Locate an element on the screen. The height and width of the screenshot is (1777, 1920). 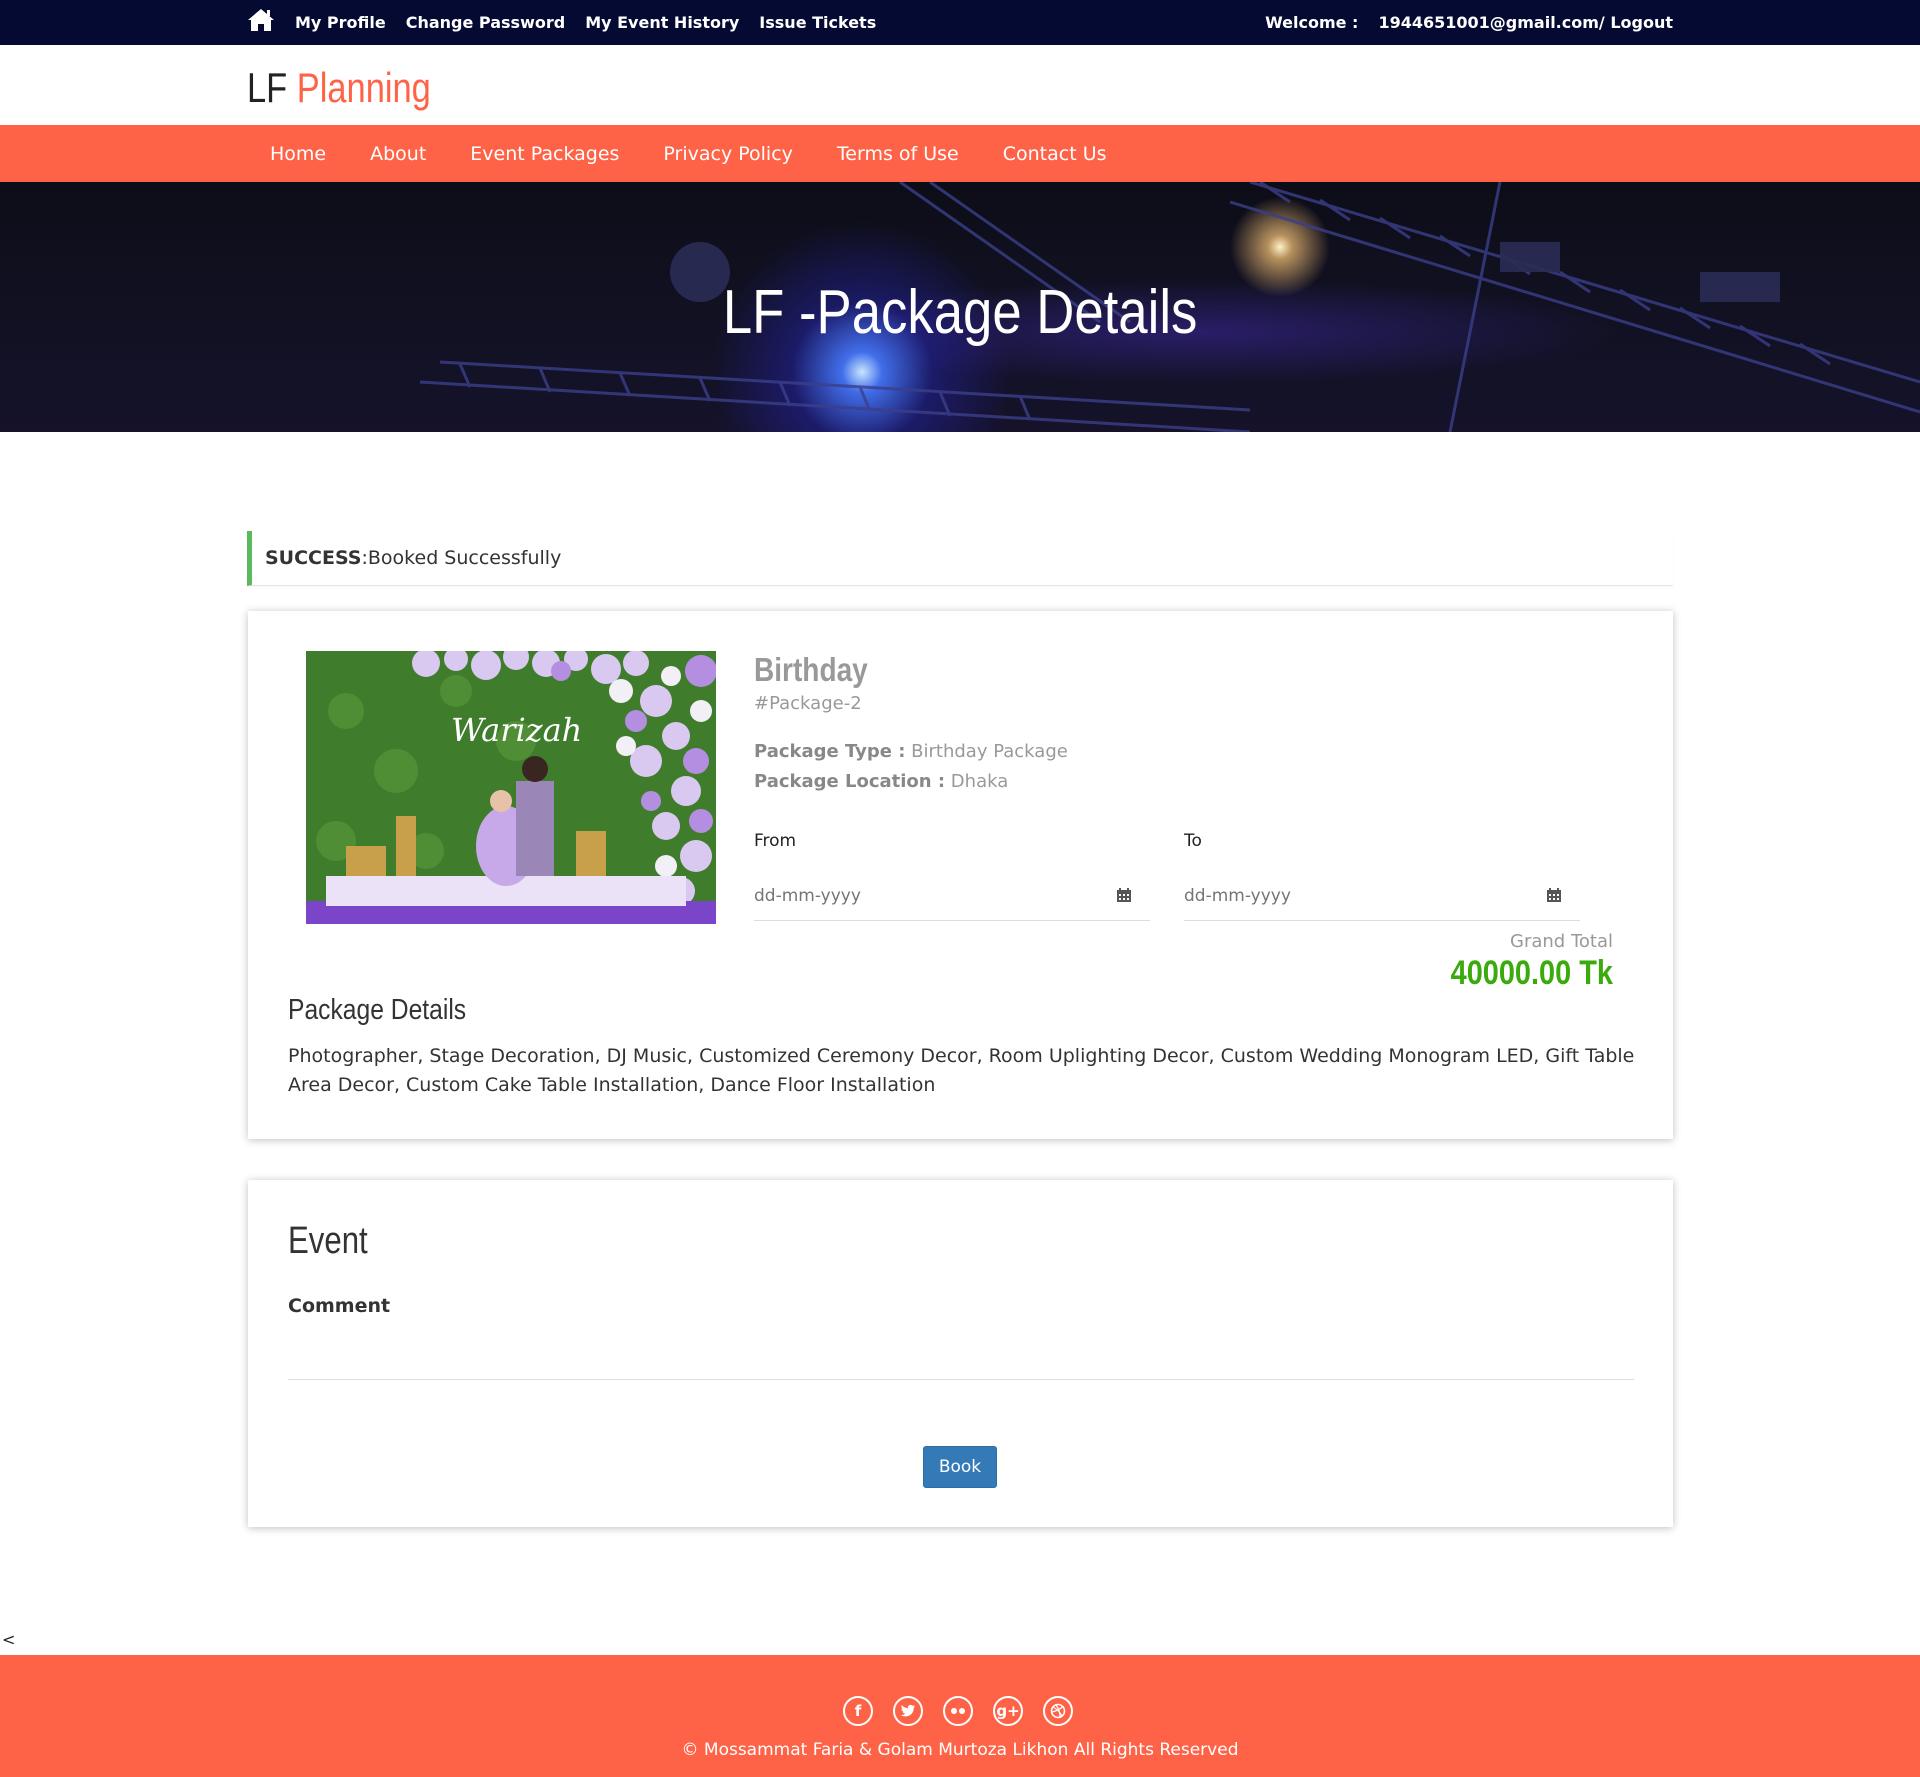
social-links: f g+ is located at coordinates (968, 1711).